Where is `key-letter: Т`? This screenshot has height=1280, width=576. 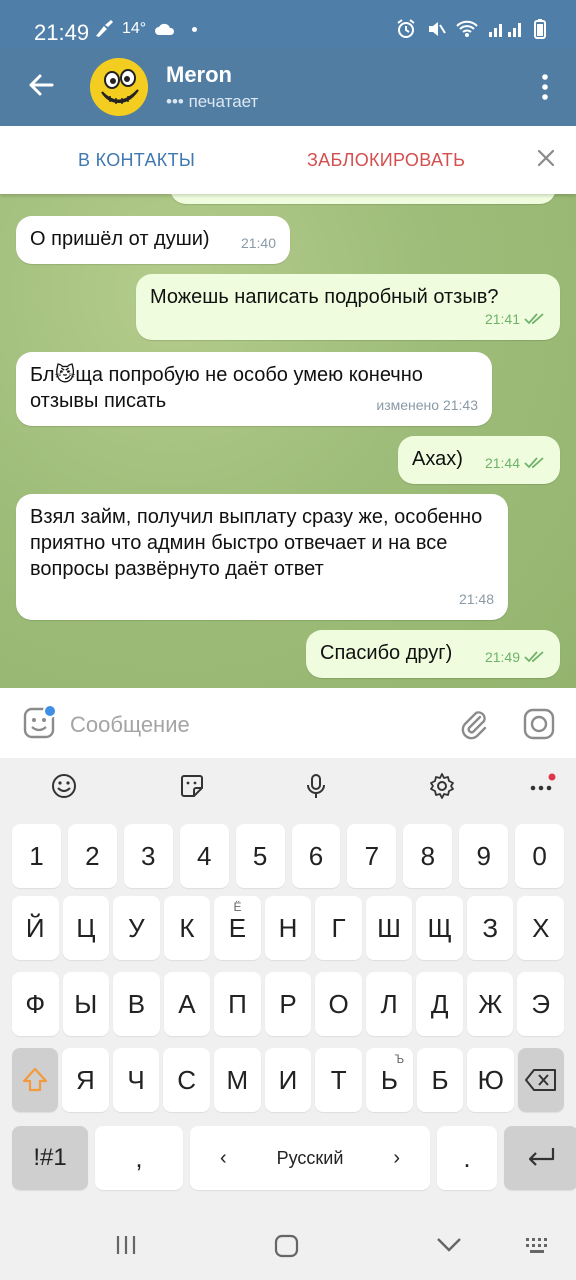 key-letter: Т is located at coordinates (339, 1080).